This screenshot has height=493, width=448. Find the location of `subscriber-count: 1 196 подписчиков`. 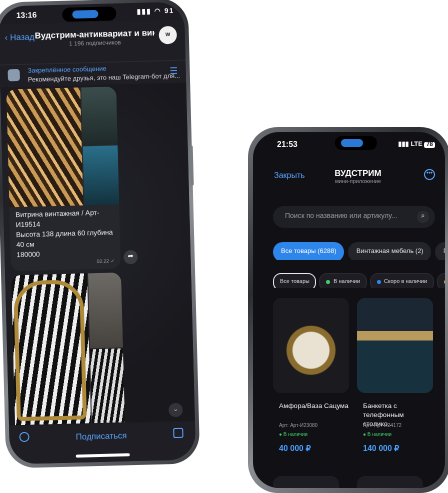

subscriber-count: 1 196 подписчиков is located at coordinates (95, 44).